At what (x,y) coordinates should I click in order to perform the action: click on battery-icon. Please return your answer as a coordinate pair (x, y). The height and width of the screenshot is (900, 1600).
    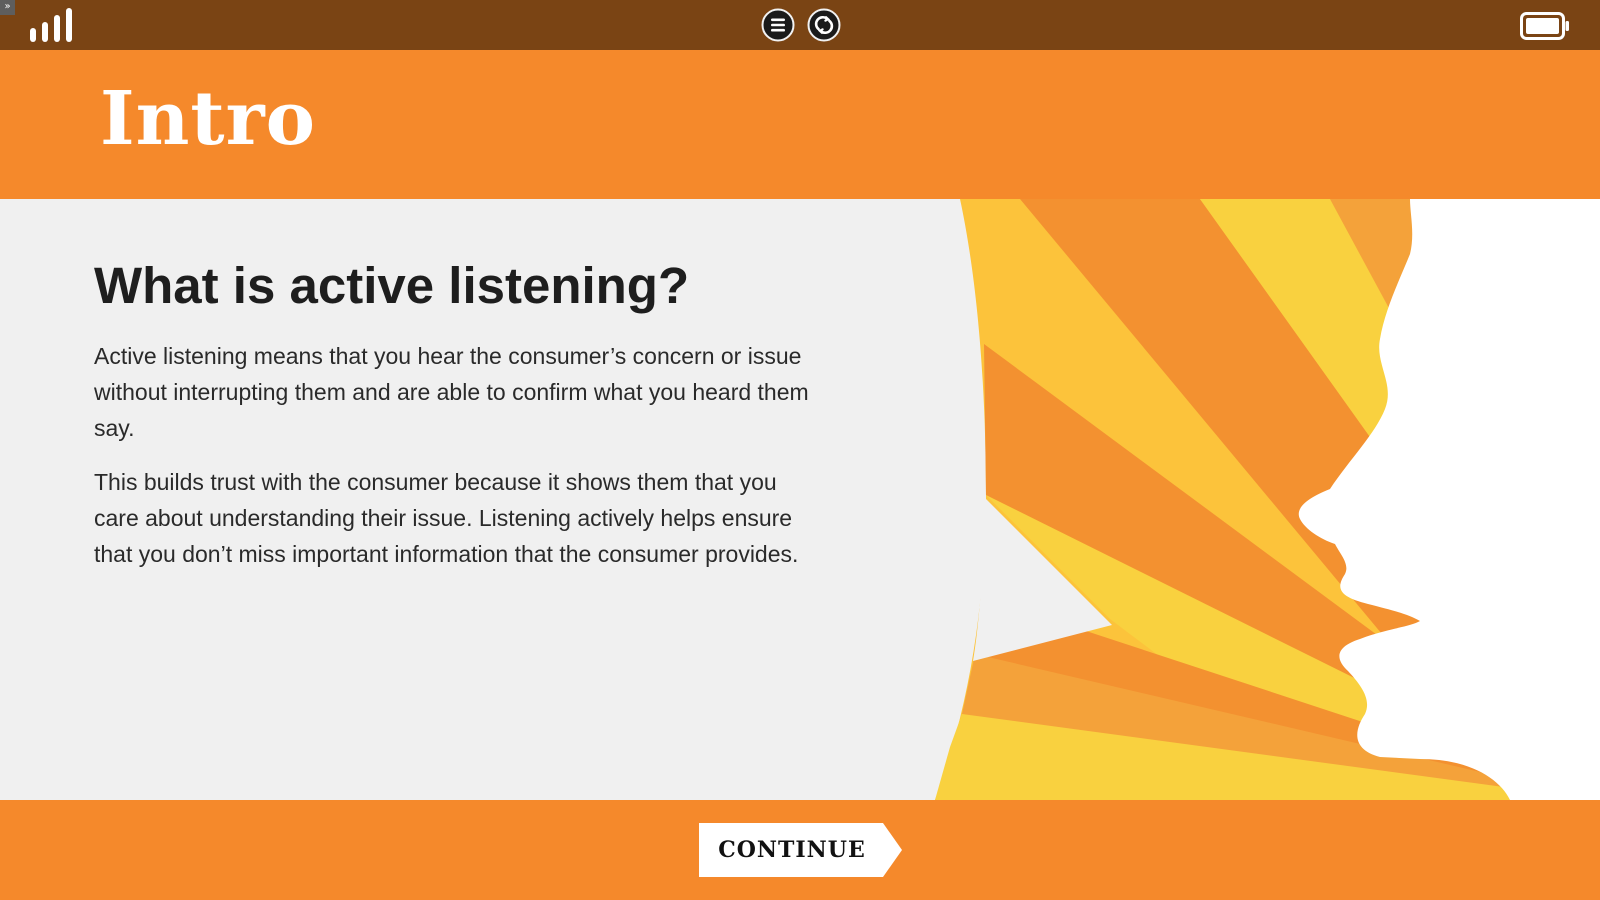
    Looking at the image, I should click on (1544, 26).